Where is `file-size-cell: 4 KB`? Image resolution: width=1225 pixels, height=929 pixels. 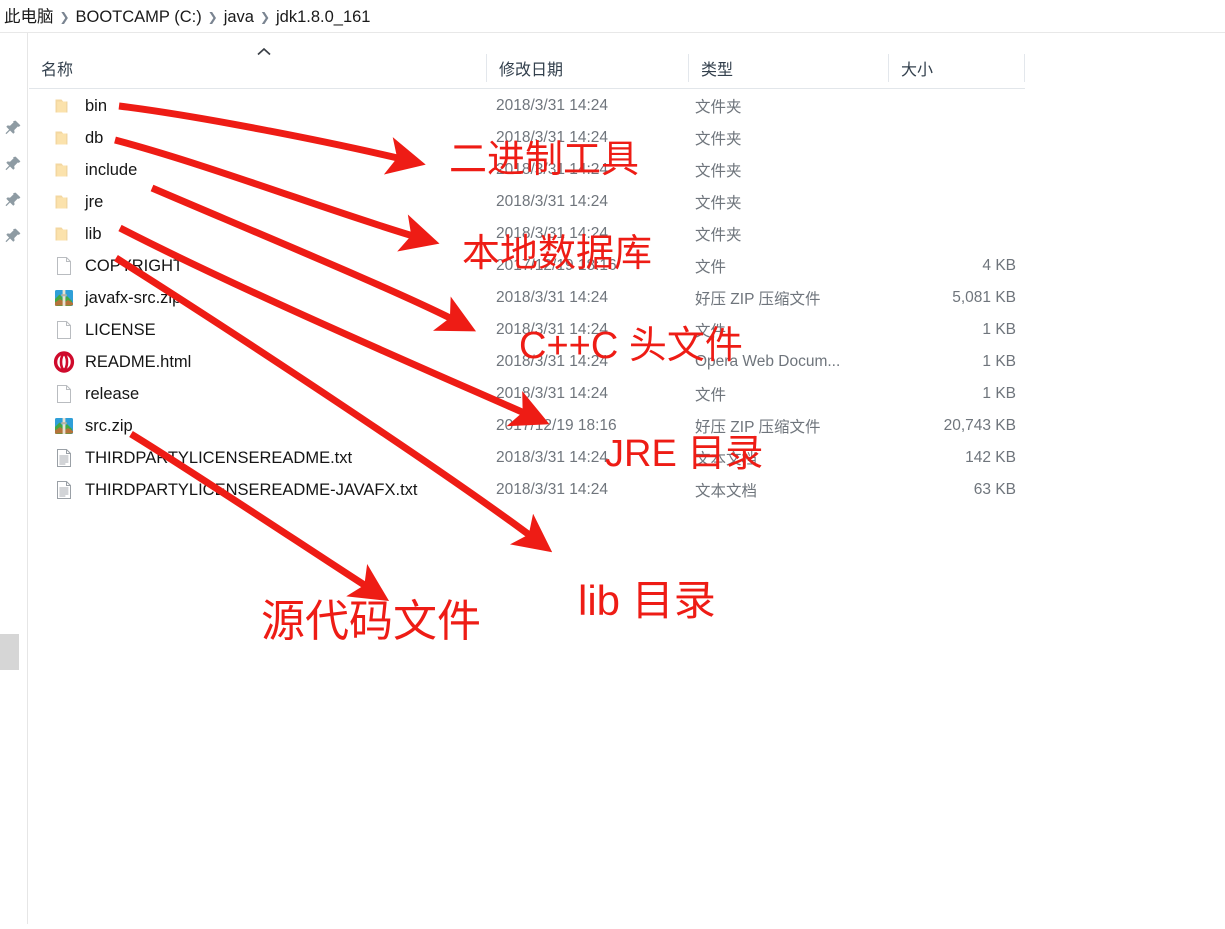 file-size-cell: 4 KB is located at coordinates (999, 265).